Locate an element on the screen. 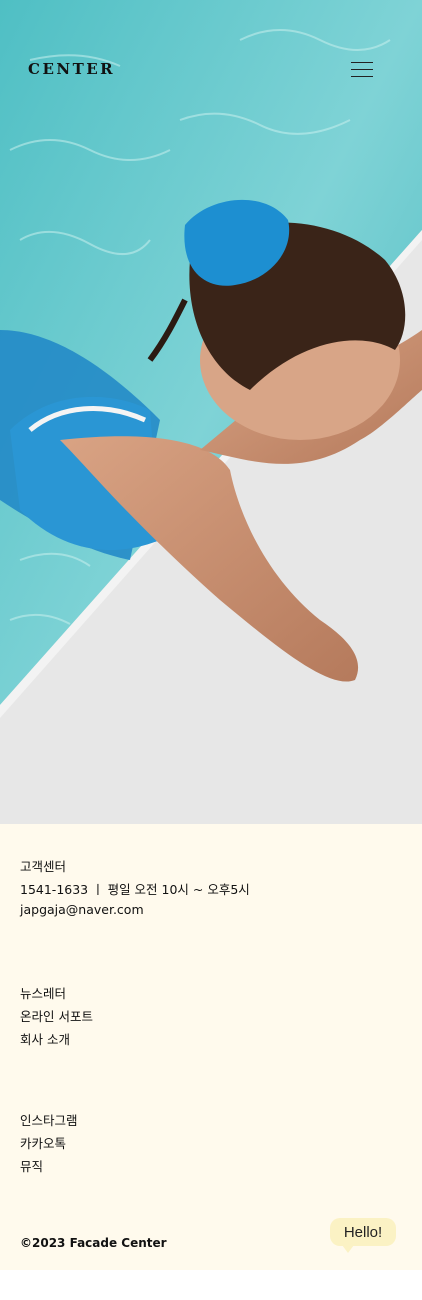 The height and width of the screenshot is (1300, 422). customer-center-hours: 1541-1633 ㅣ 평일 오전 10시 ~ 오후5시 is located at coordinates (135, 889).